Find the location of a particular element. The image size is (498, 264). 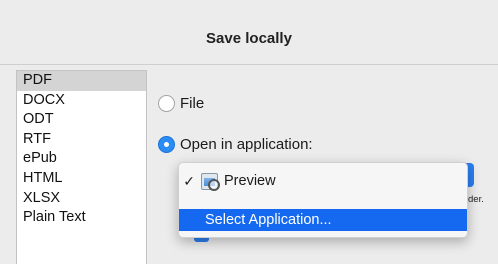

format-item-odt: ODT is located at coordinates (81, 120).